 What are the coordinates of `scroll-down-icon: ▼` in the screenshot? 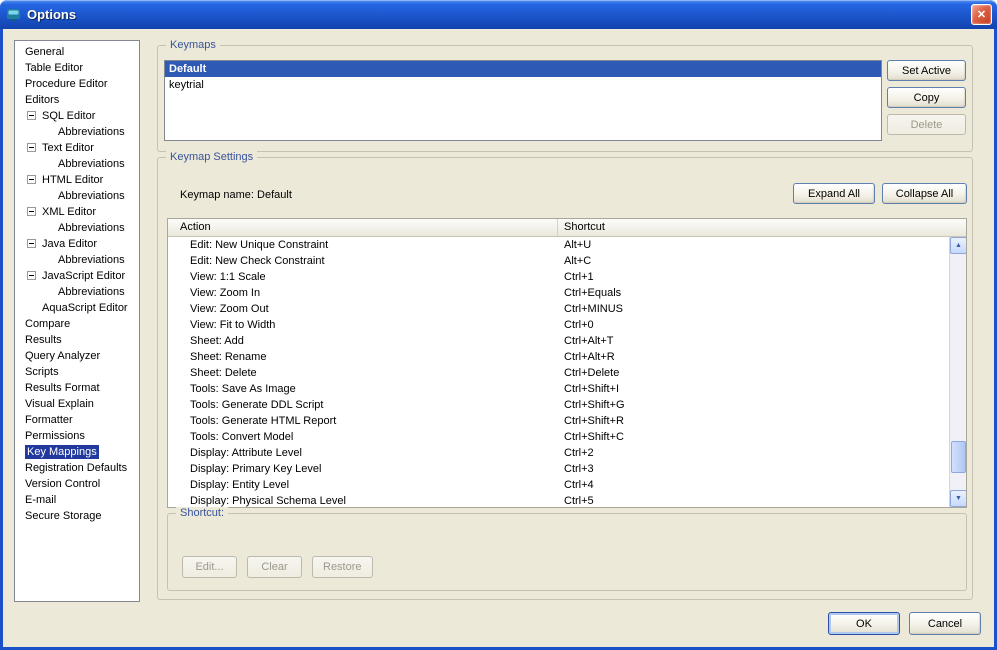 It's located at (958, 498).